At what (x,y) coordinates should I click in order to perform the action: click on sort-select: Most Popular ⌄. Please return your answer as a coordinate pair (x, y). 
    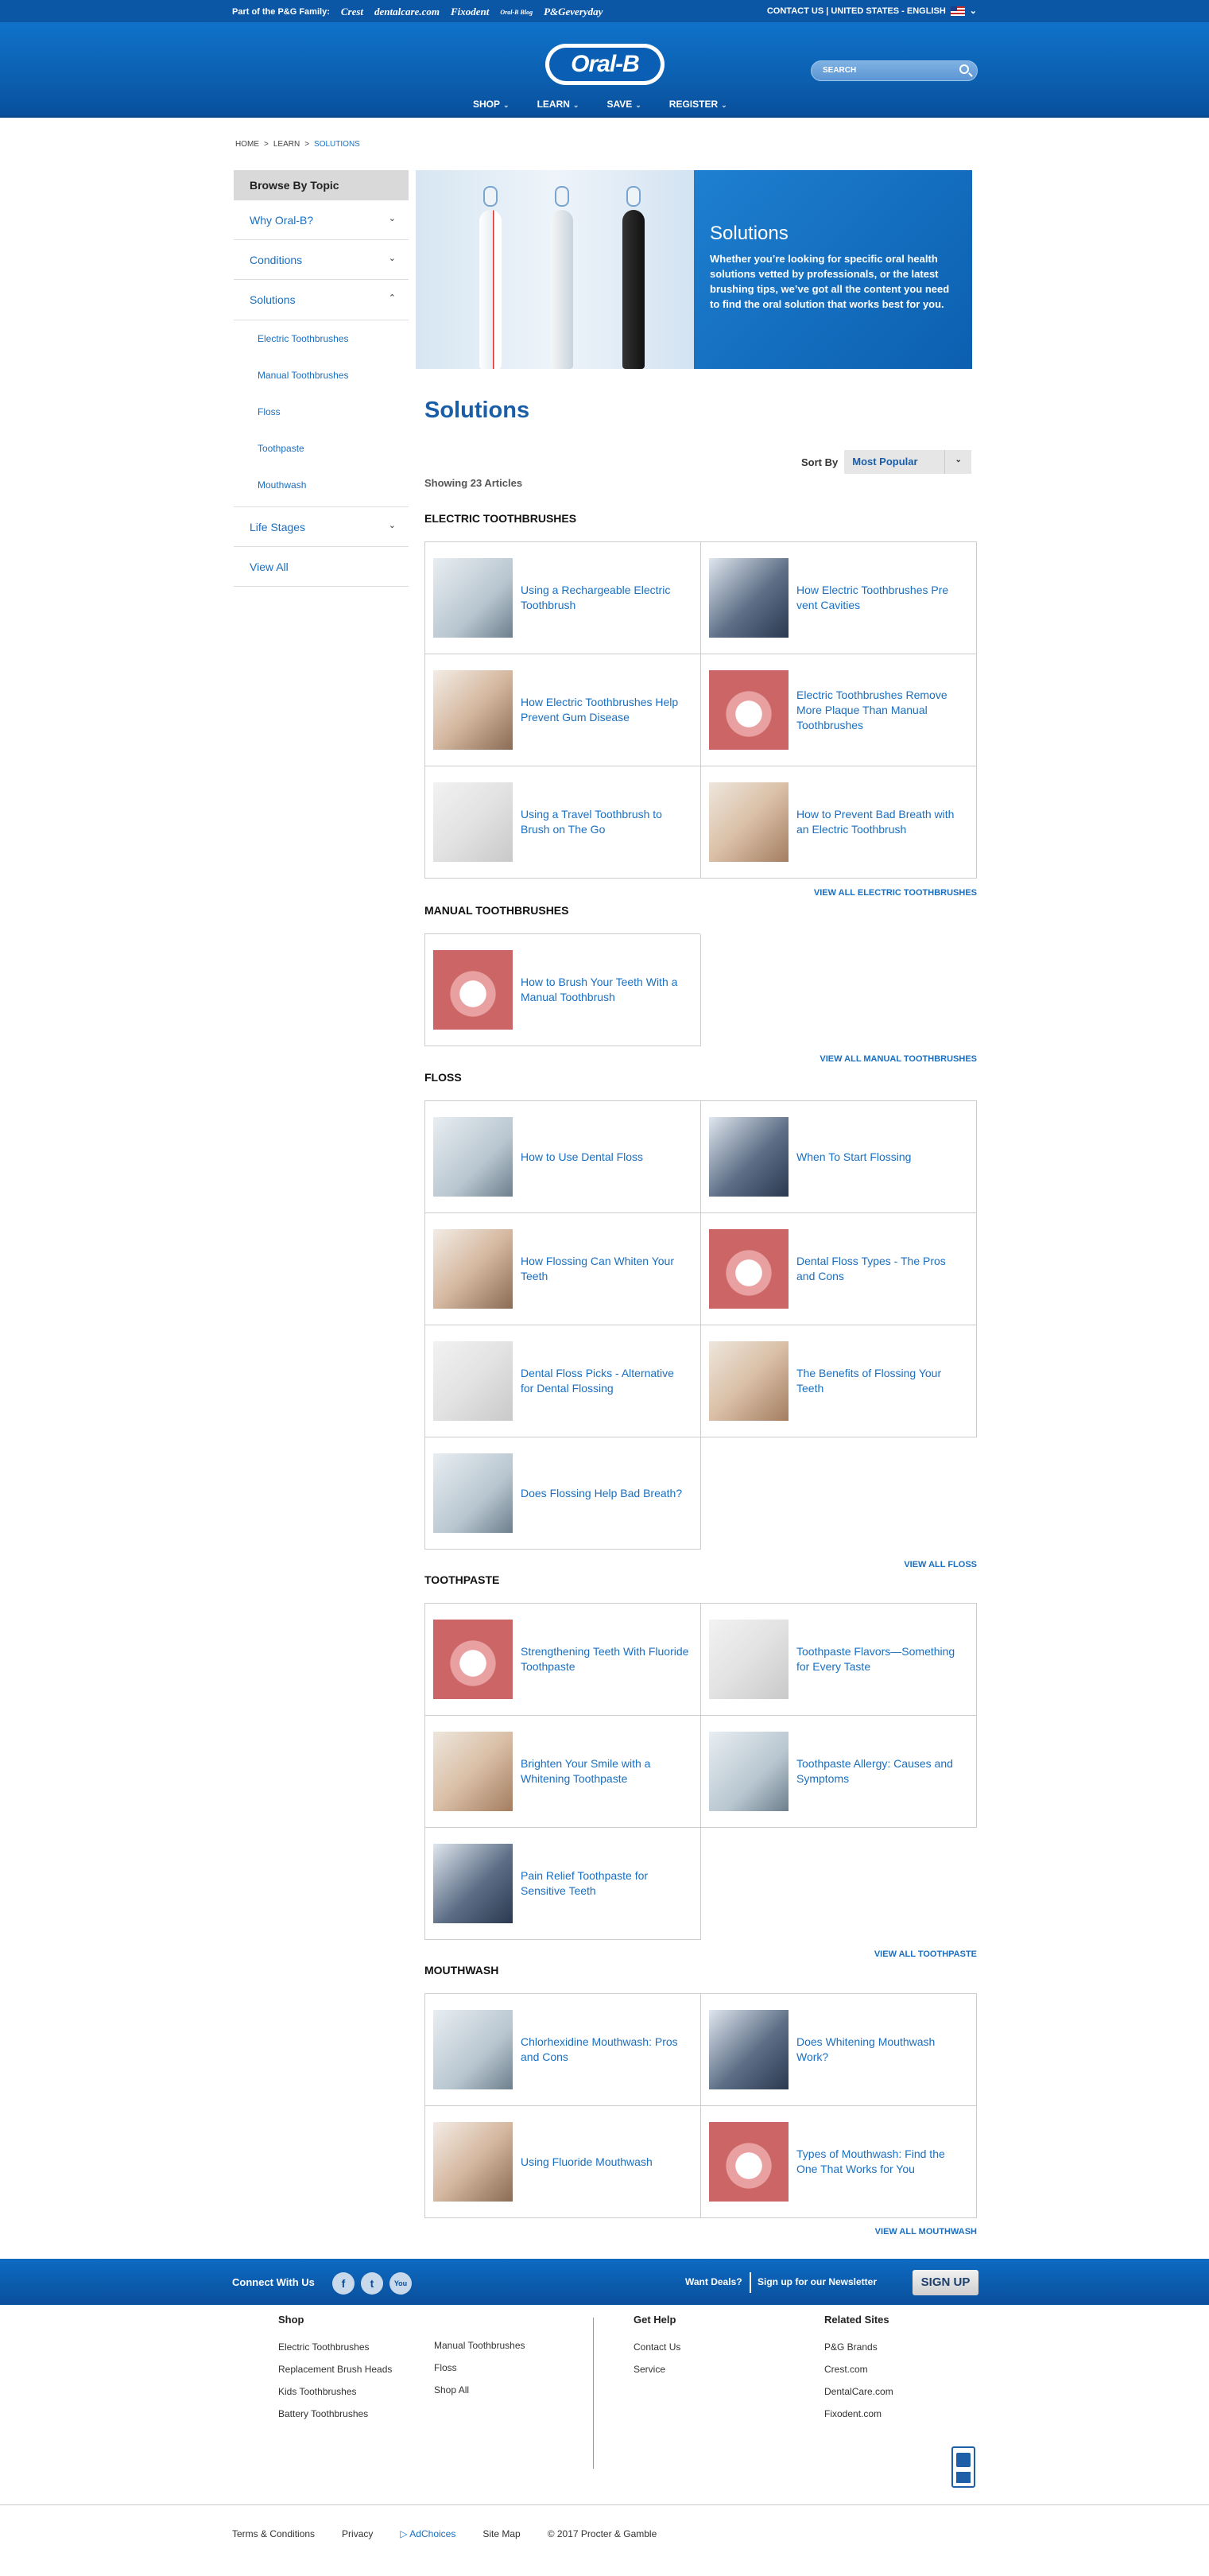
    Looking at the image, I should click on (908, 462).